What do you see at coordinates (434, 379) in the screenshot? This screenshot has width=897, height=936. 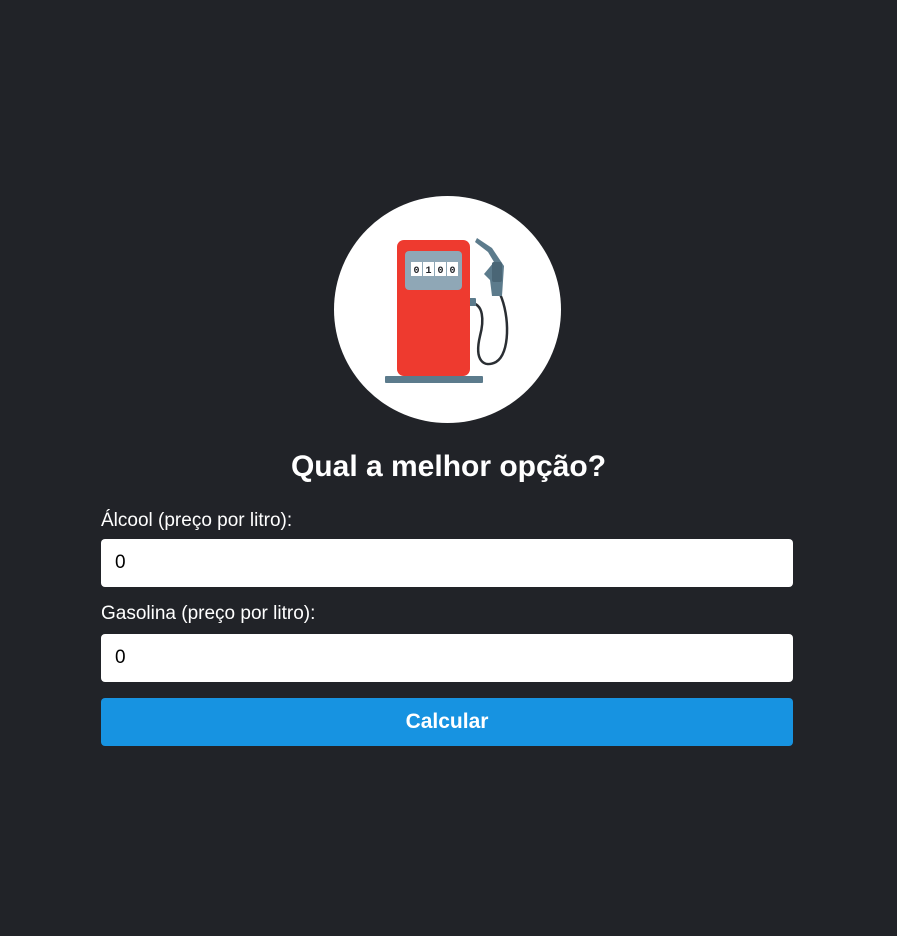 I see `pump-base` at bounding box center [434, 379].